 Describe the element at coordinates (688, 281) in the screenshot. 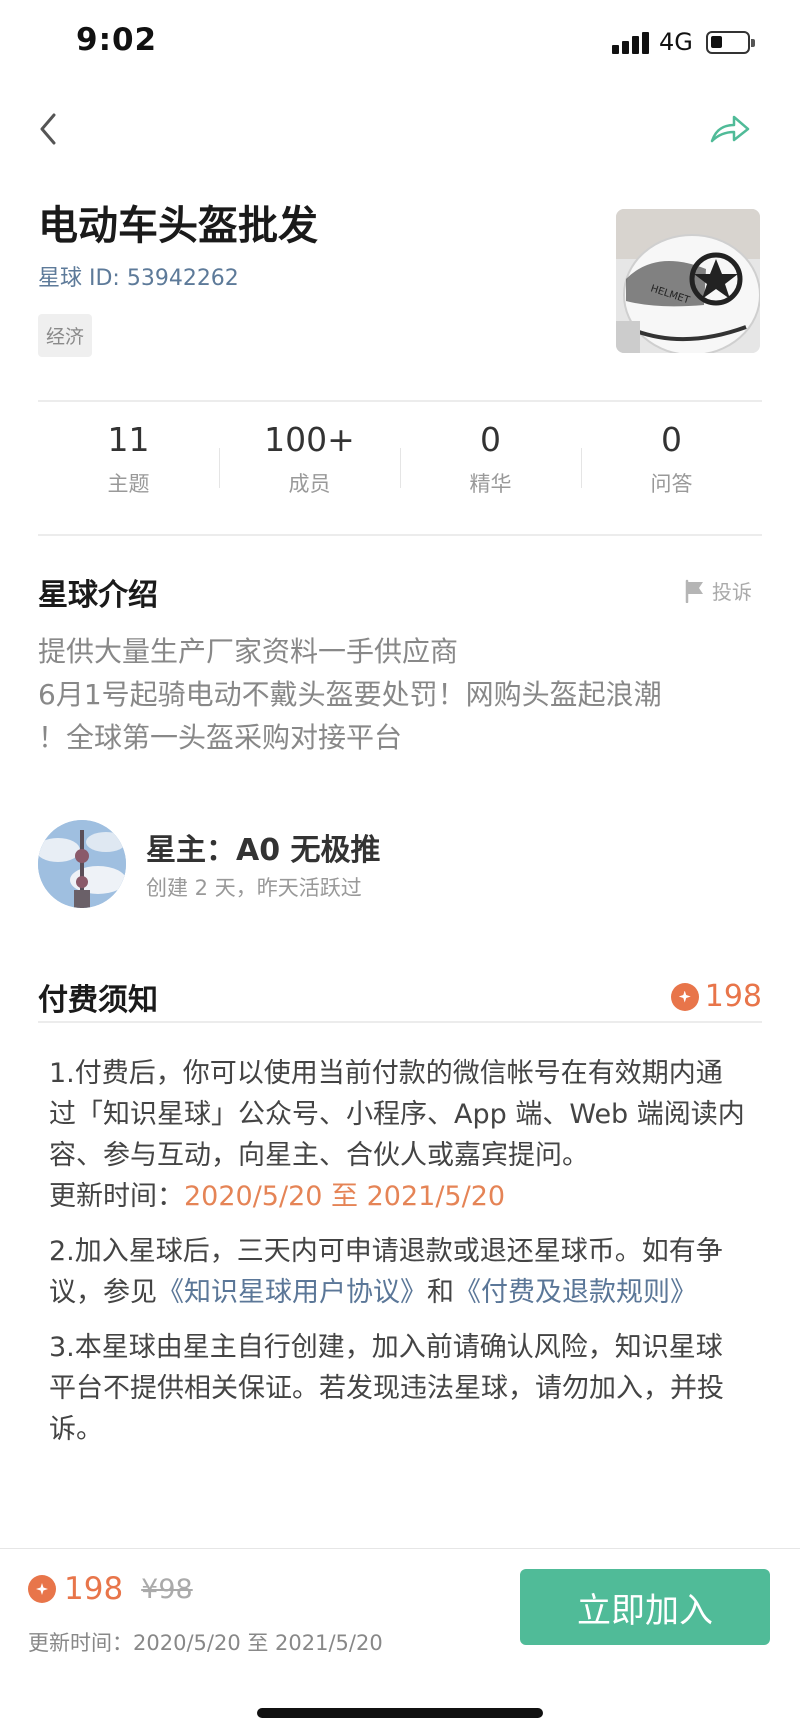

I see `planet-cover-image: HELMET` at that location.